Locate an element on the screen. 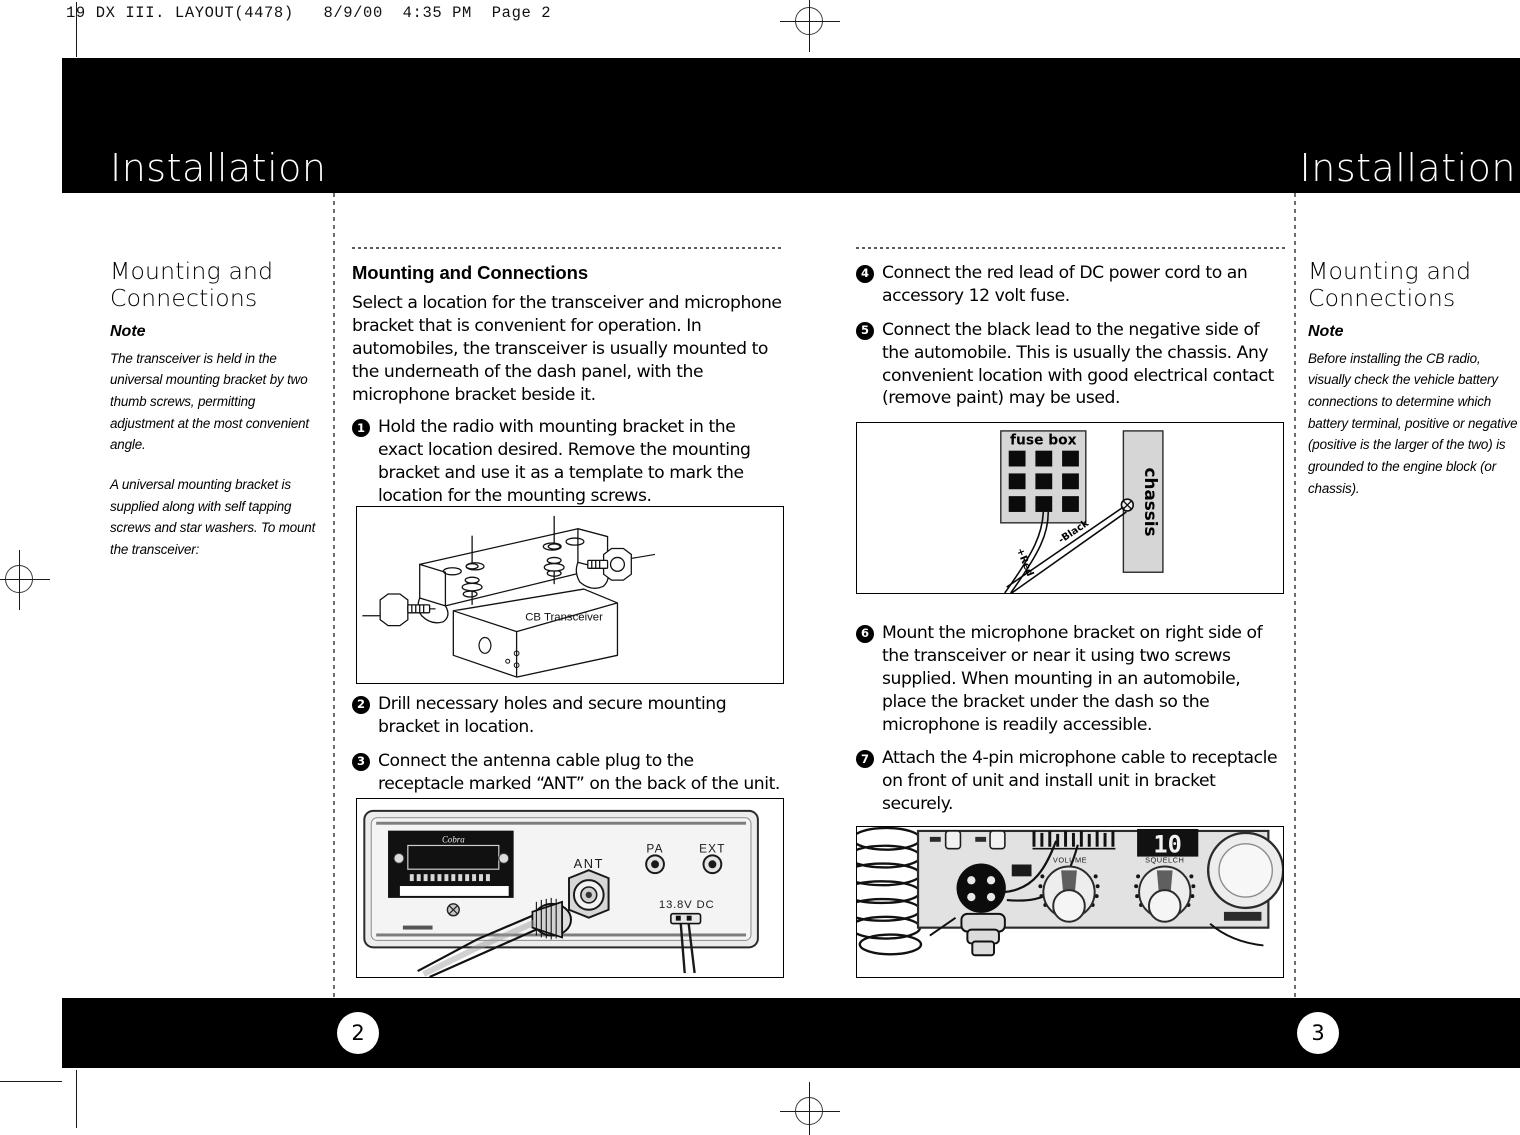  figure-rear-panel: Cobra ANT PA EXT 13.8V DC is located at coordinates (570, 888).